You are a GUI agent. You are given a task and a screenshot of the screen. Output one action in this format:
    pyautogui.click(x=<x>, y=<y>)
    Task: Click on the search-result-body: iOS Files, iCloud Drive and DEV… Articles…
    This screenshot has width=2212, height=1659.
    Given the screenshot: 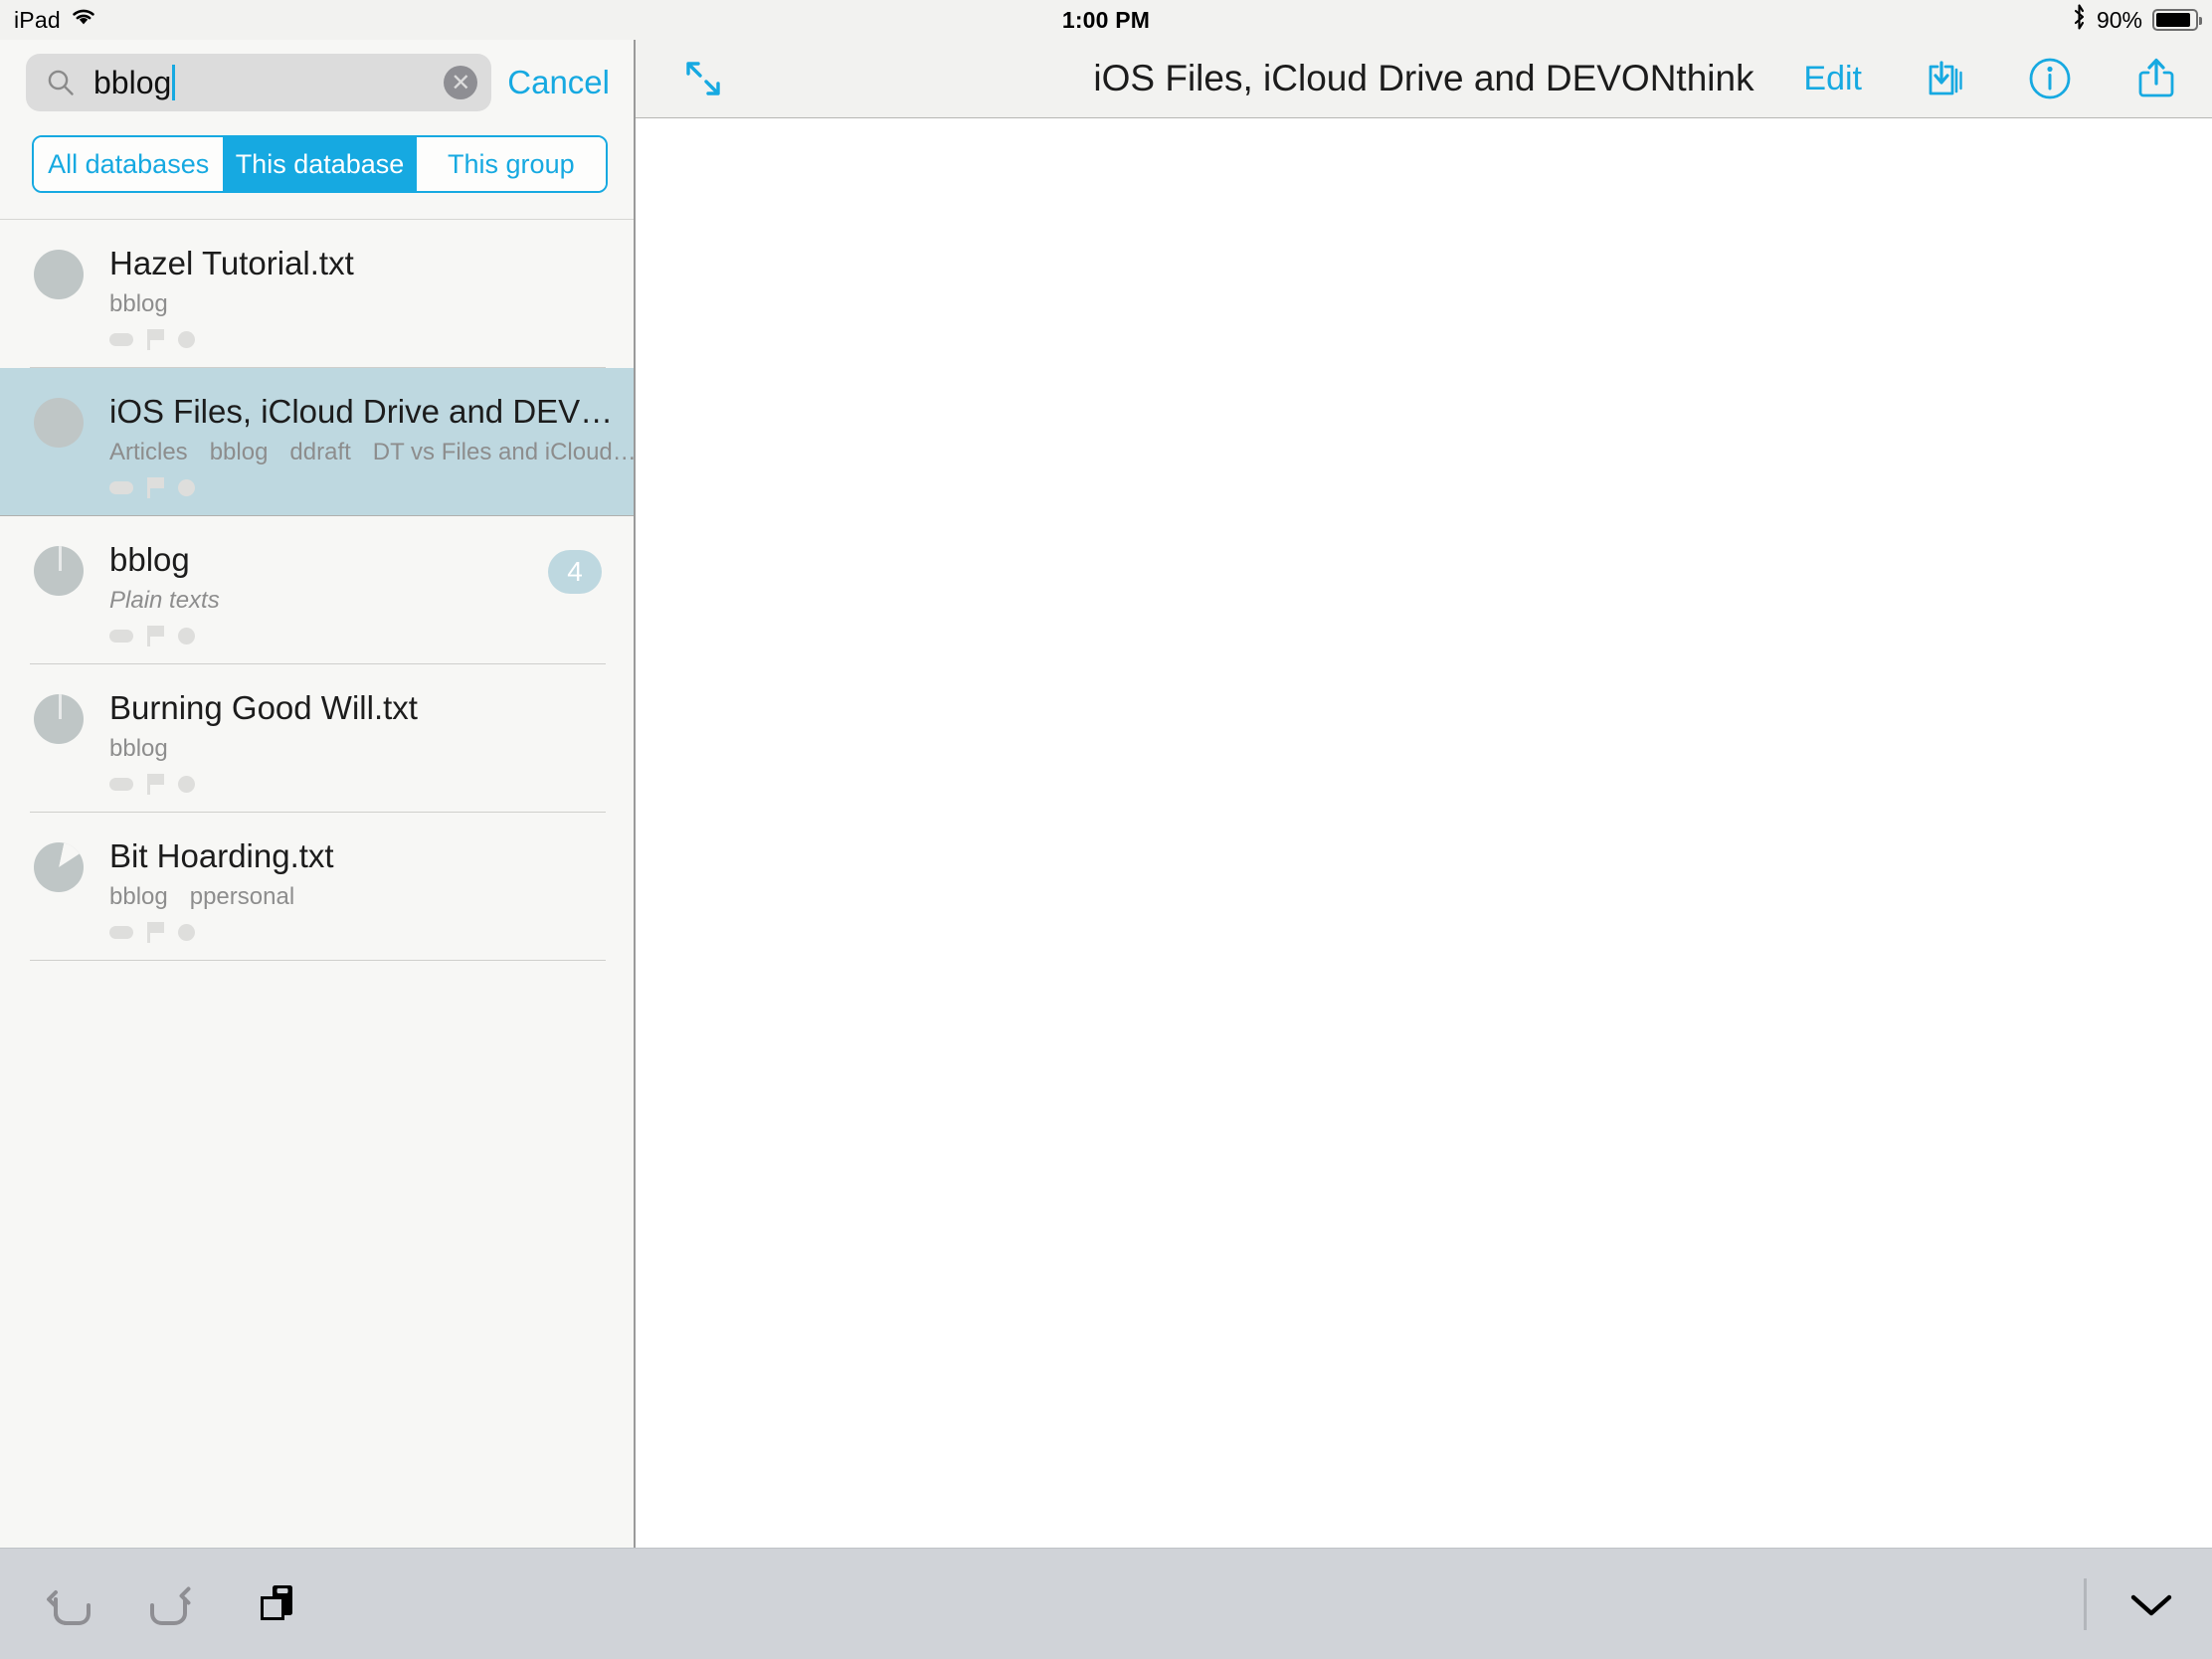 What is the action you would take?
    pyautogui.click(x=371, y=446)
    